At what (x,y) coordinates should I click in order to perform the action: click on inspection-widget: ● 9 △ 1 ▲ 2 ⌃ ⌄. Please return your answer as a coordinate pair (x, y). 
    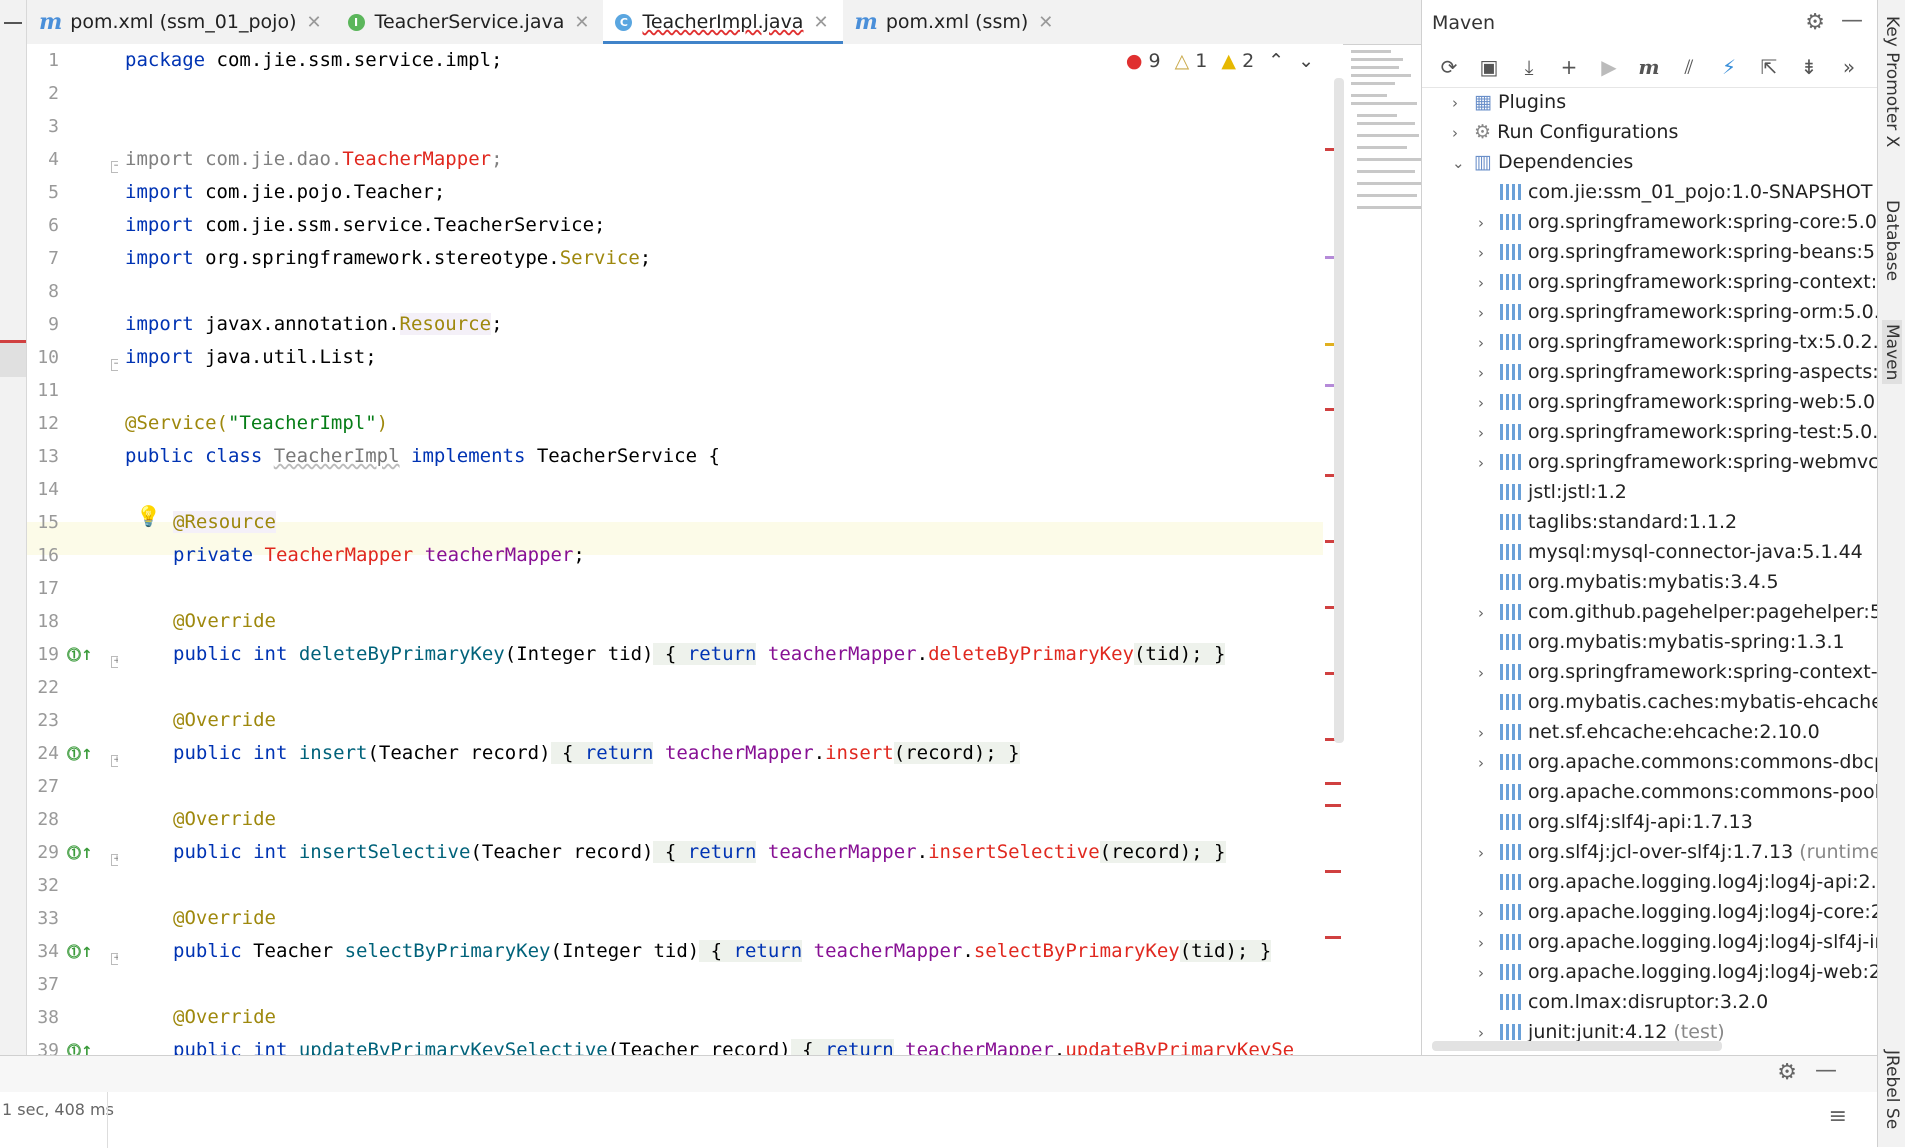
    Looking at the image, I should click on (1220, 61).